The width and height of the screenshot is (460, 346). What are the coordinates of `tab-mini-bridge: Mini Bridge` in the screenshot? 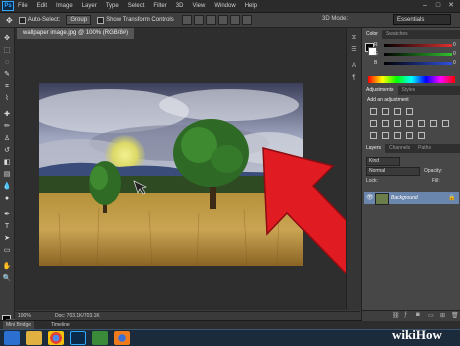 It's located at (19, 325).